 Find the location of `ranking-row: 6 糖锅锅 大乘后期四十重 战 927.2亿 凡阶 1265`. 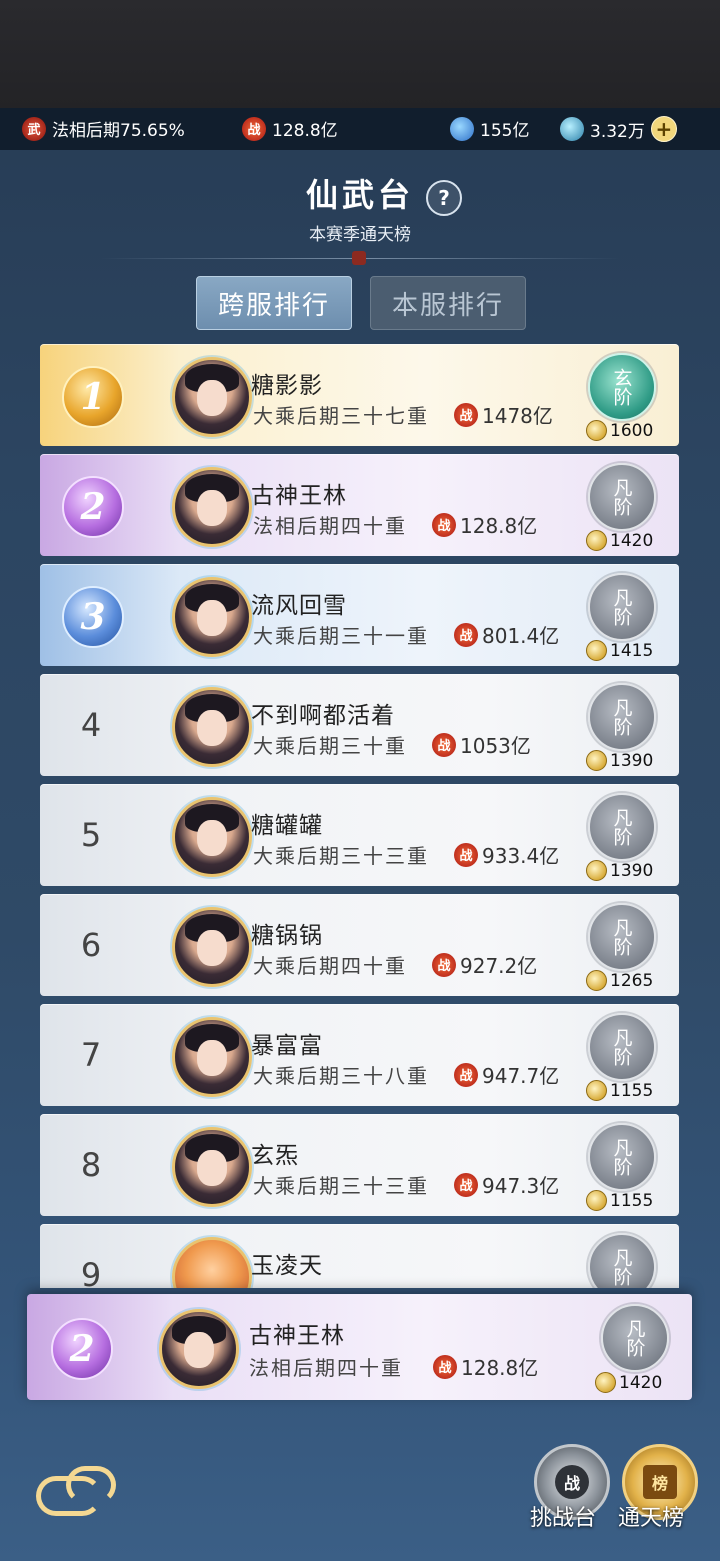

ranking-row: 6 糖锅锅 大乘后期四十重 战 927.2亿 凡阶 1265 is located at coordinates (359, 945).